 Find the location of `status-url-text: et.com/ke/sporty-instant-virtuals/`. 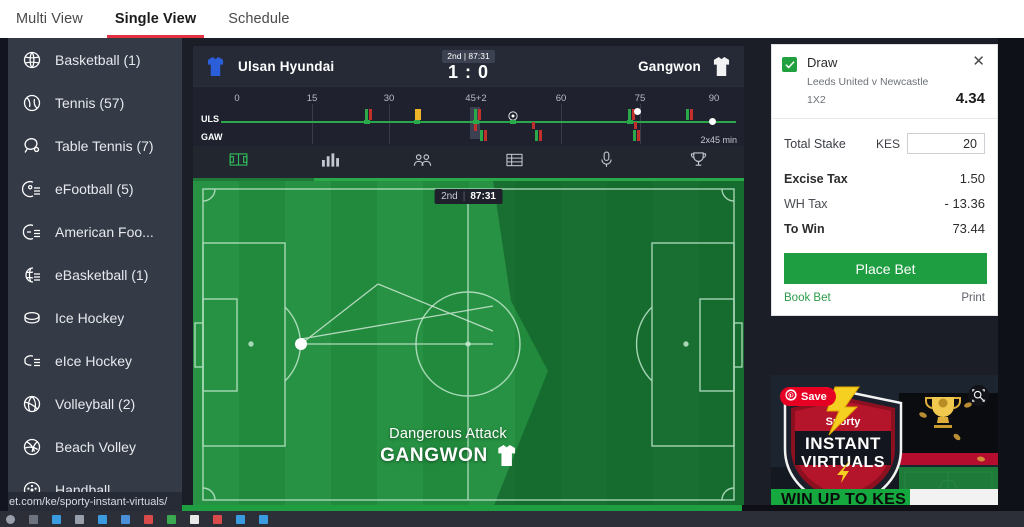

status-url-text: et.com/ke/sporty-instant-virtuals/ is located at coordinates (88, 501).